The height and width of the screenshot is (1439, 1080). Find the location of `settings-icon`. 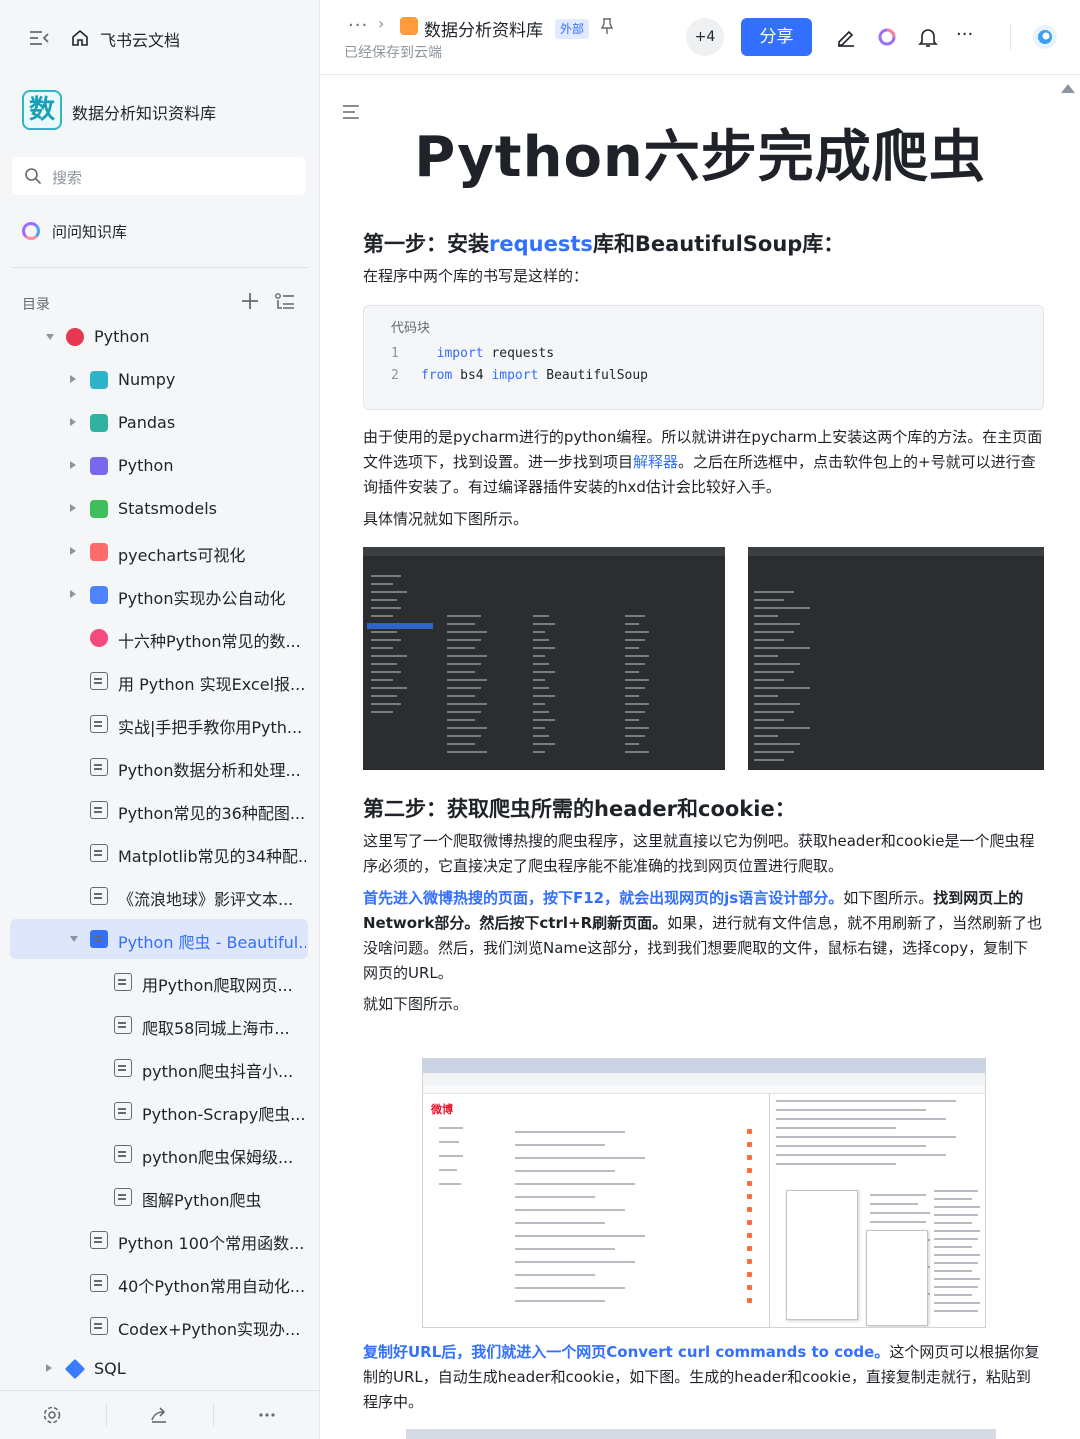

settings-icon is located at coordinates (52, 1415).